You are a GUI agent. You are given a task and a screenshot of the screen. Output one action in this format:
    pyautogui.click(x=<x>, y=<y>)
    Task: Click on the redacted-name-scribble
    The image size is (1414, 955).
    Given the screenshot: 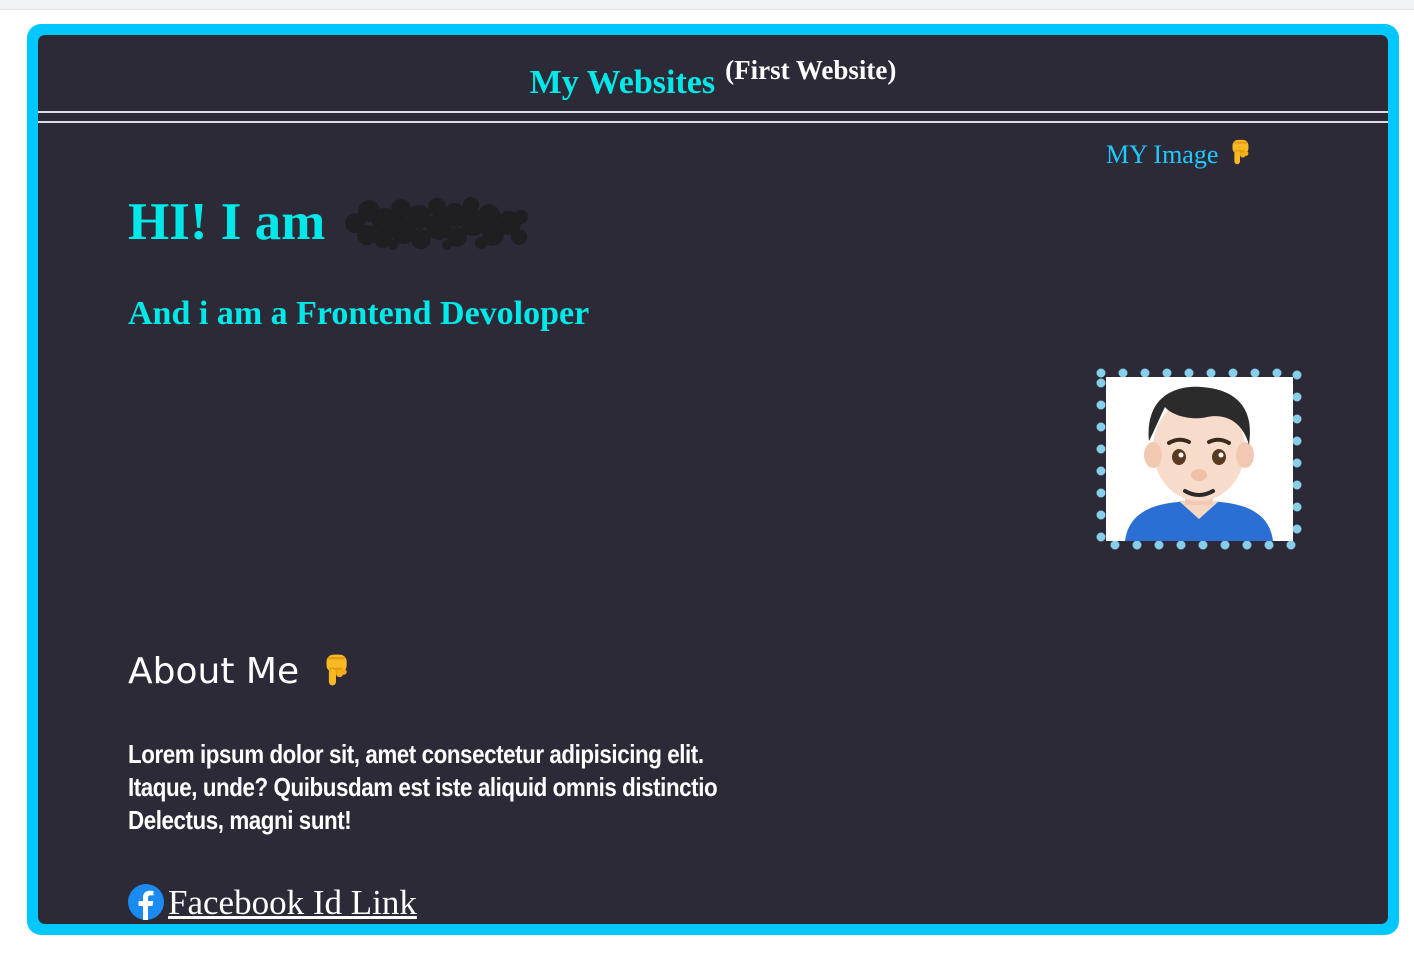 What is the action you would take?
    pyautogui.click(x=436, y=223)
    